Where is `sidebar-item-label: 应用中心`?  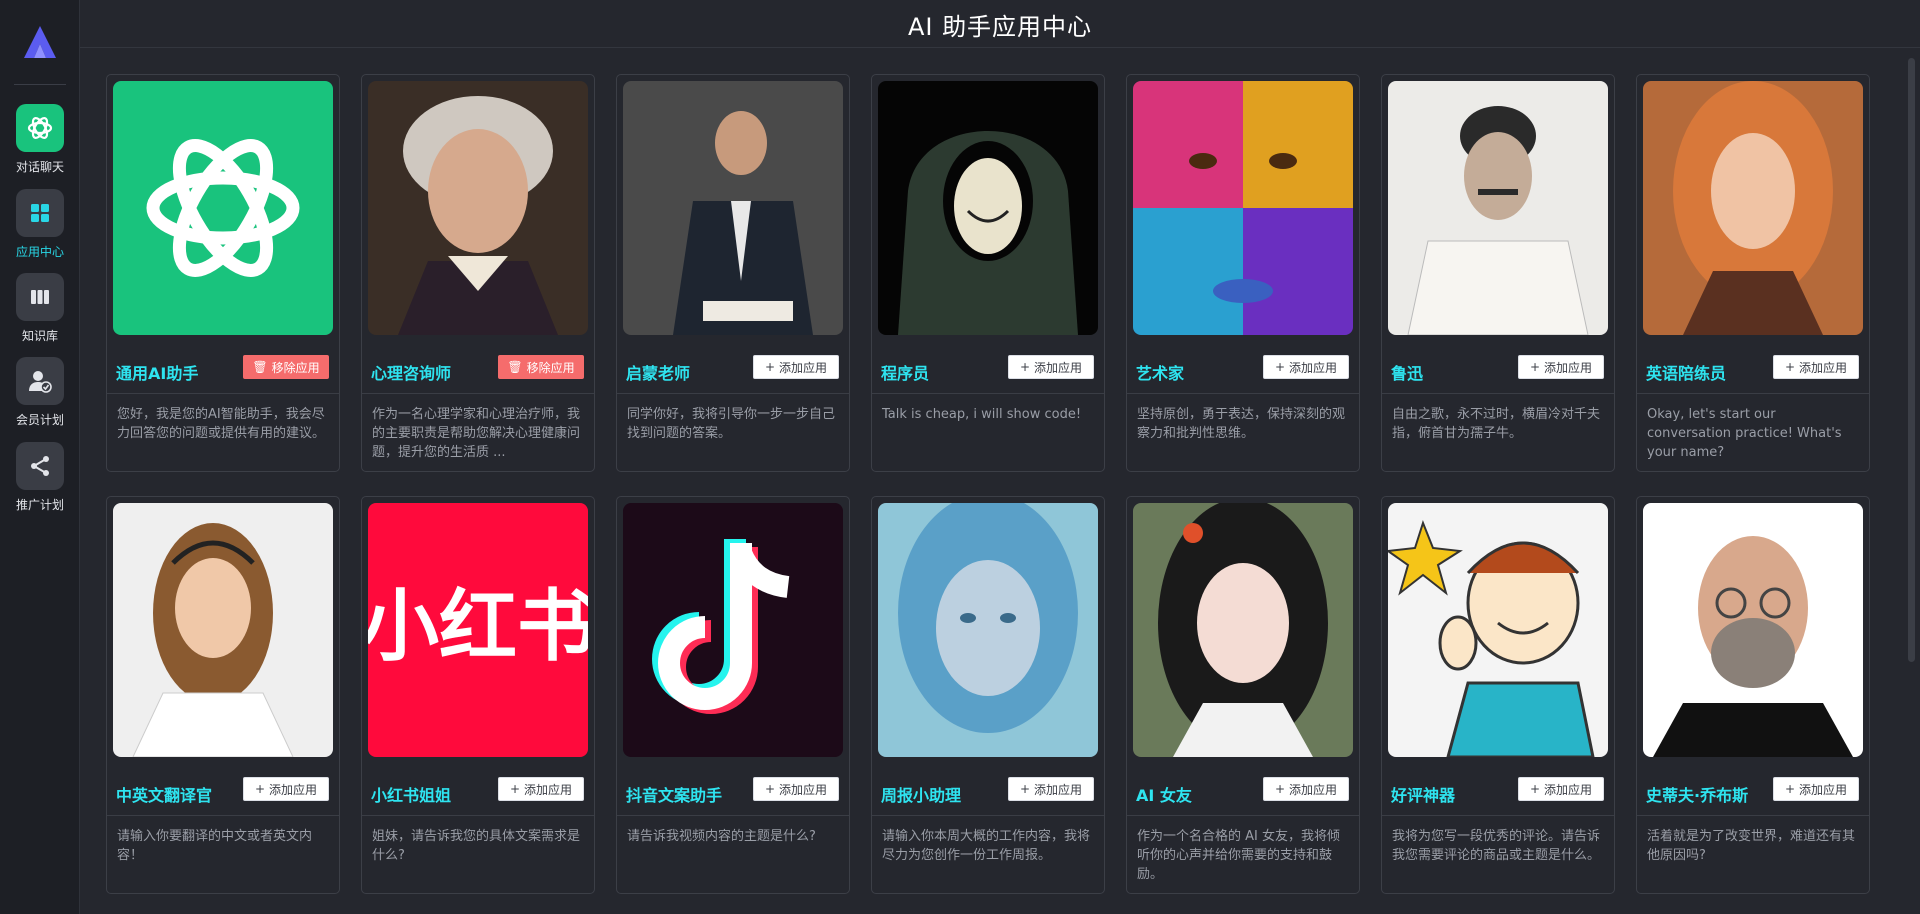 sidebar-item-label: 应用中心 is located at coordinates (39, 252).